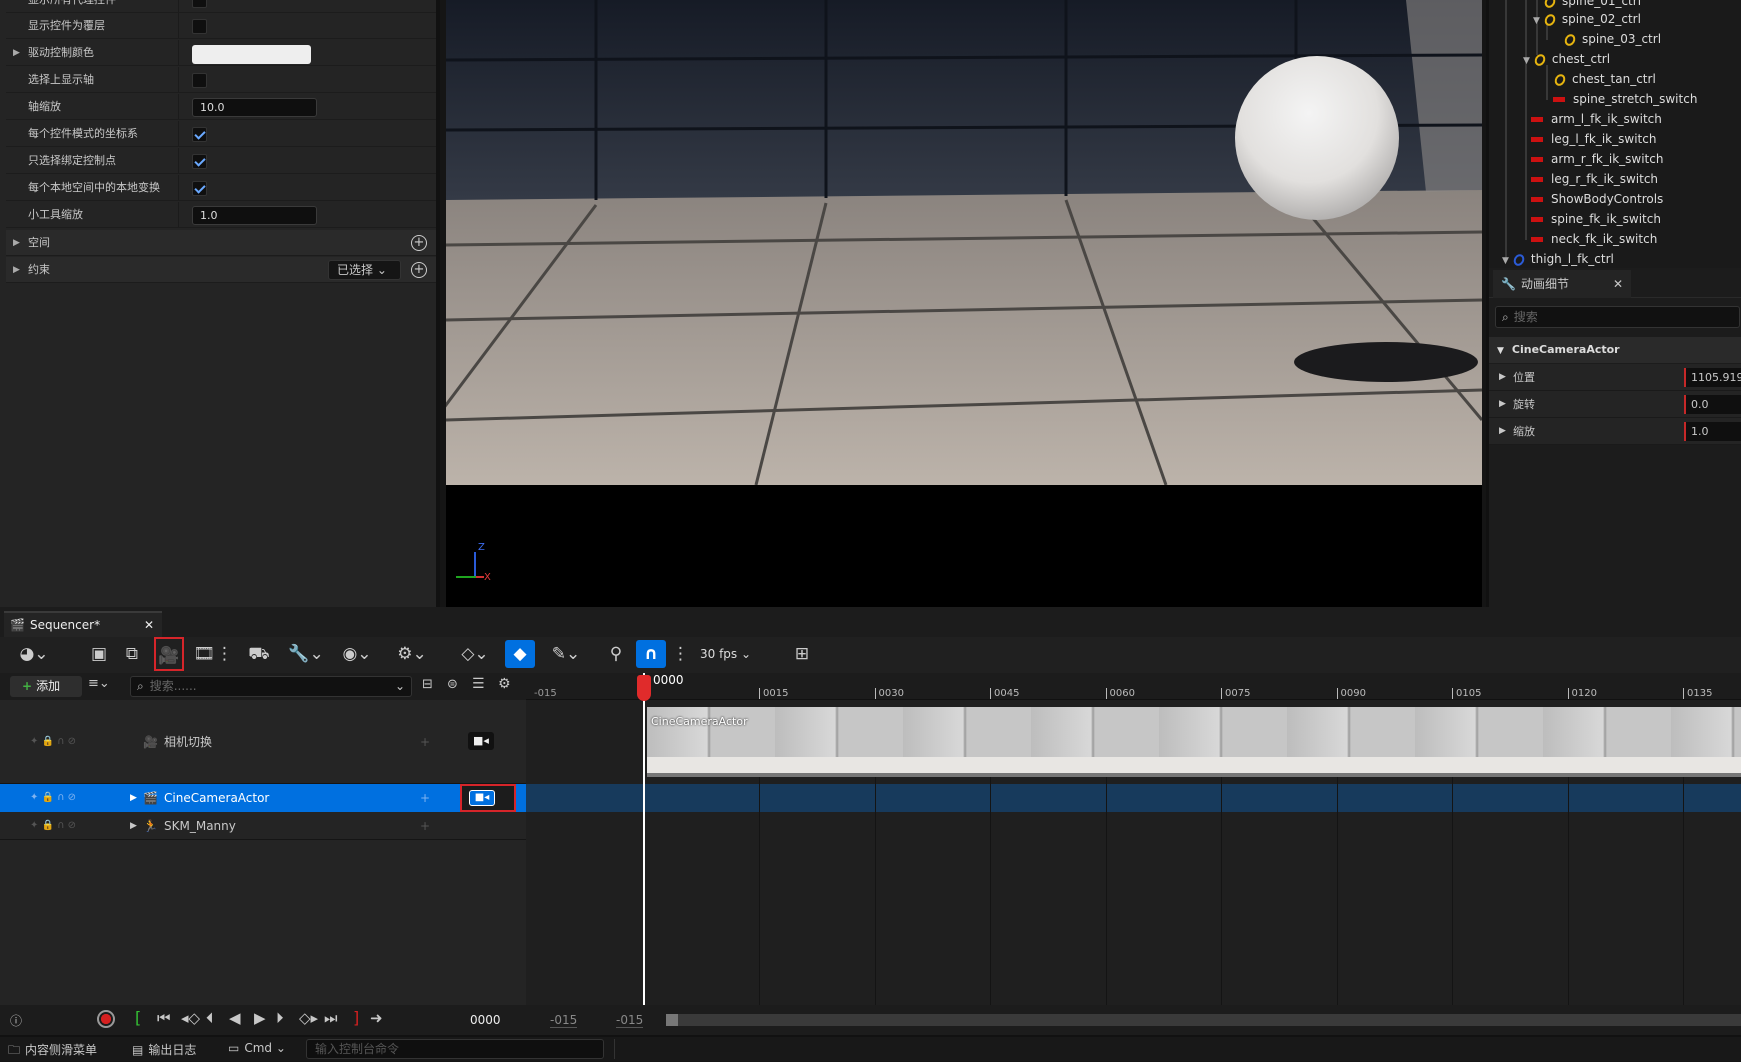  What do you see at coordinates (221, 243) in the screenshot?
I see `section-space: ▶ 空间 +` at bounding box center [221, 243].